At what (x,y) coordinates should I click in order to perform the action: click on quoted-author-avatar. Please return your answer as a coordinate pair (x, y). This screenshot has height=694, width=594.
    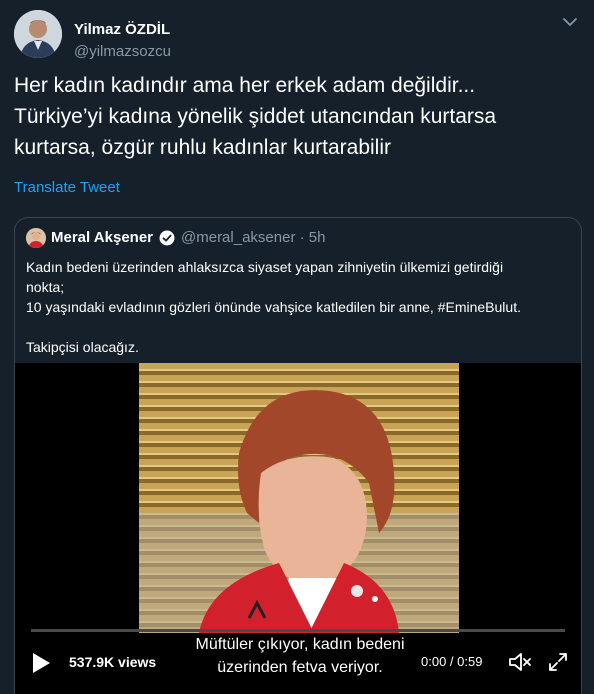
    Looking at the image, I should click on (36, 238).